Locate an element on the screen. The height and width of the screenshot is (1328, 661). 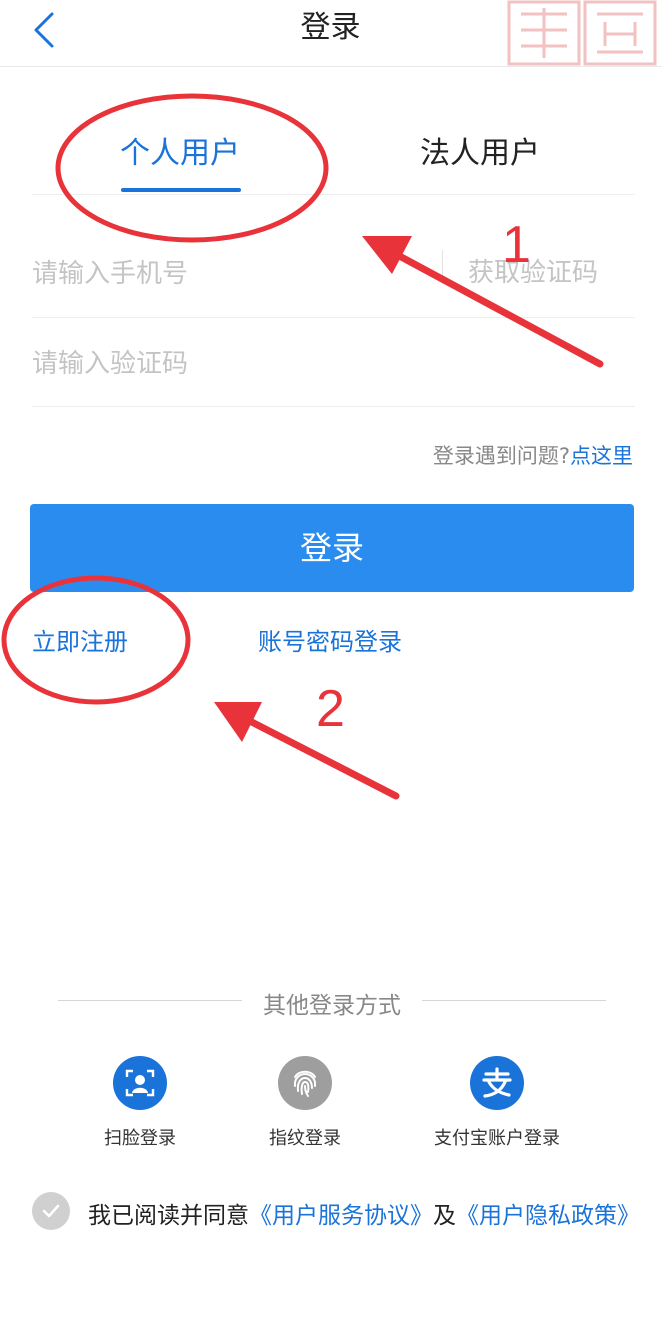
alipay-icon is located at coordinates (497, 1083).